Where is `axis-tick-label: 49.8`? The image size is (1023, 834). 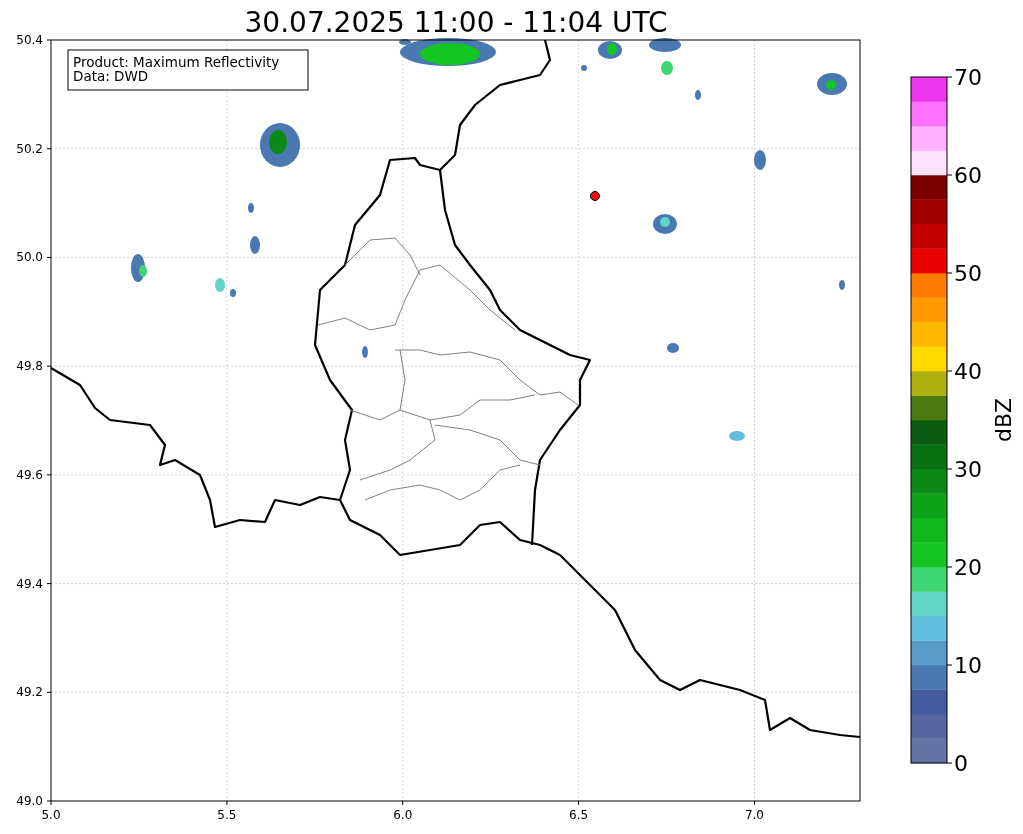
axis-tick-label: 49.8 is located at coordinates (29, 366).